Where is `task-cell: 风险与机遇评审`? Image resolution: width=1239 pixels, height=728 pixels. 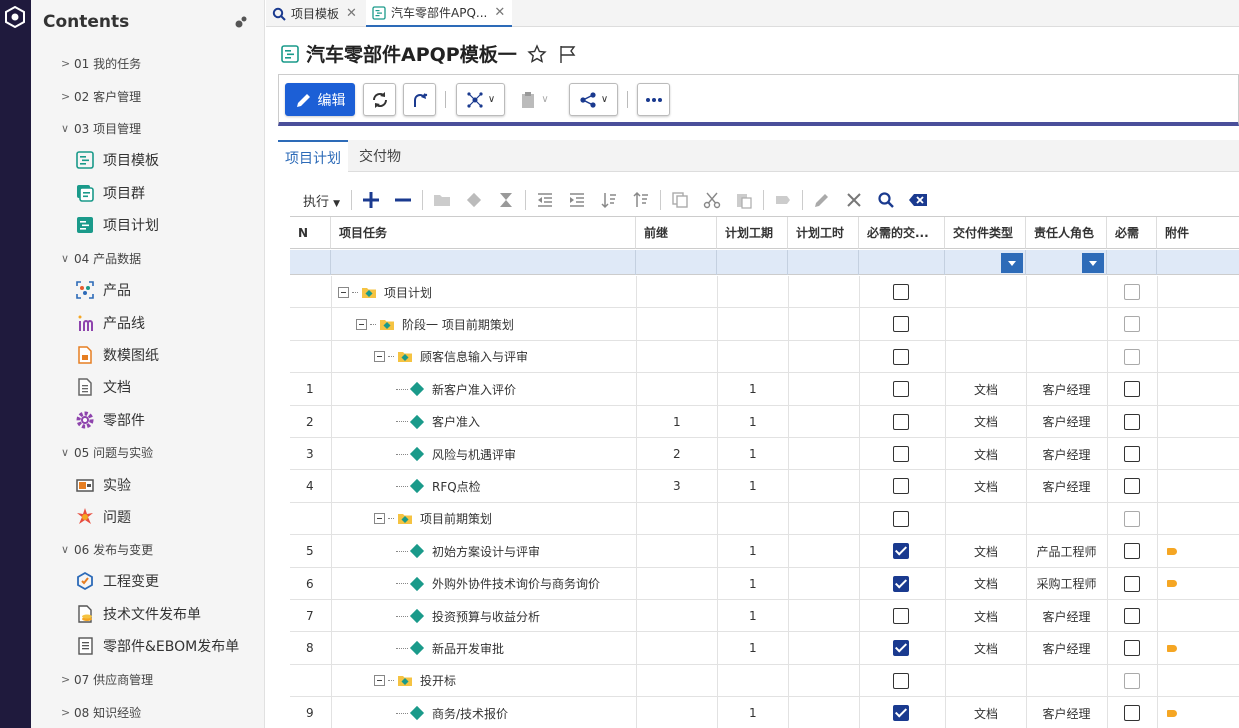 task-cell: 风险与机遇评审 is located at coordinates (454, 454).